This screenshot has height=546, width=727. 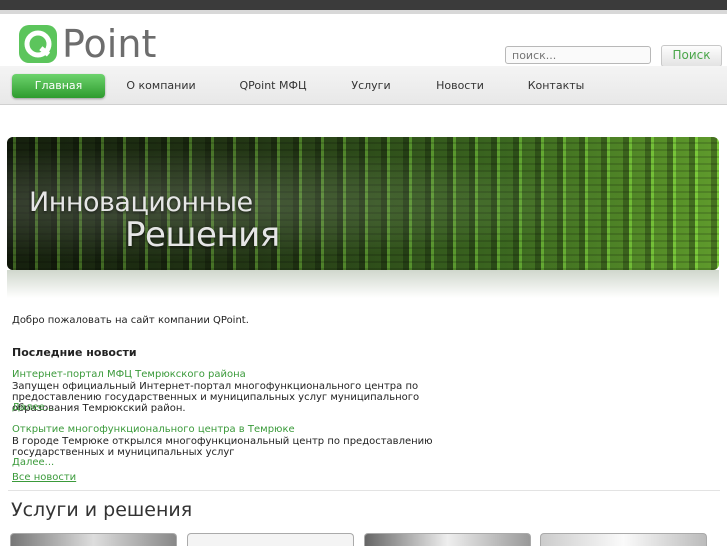 What do you see at coordinates (273, 86) in the screenshot?
I see `nav-item-qpoint-mfc: QPoint МФЦ` at bounding box center [273, 86].